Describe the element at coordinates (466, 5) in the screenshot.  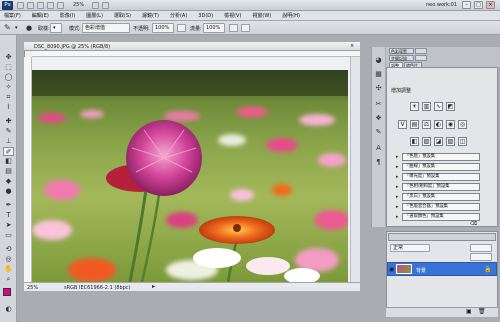
I see `minimize-button: –` at that location.